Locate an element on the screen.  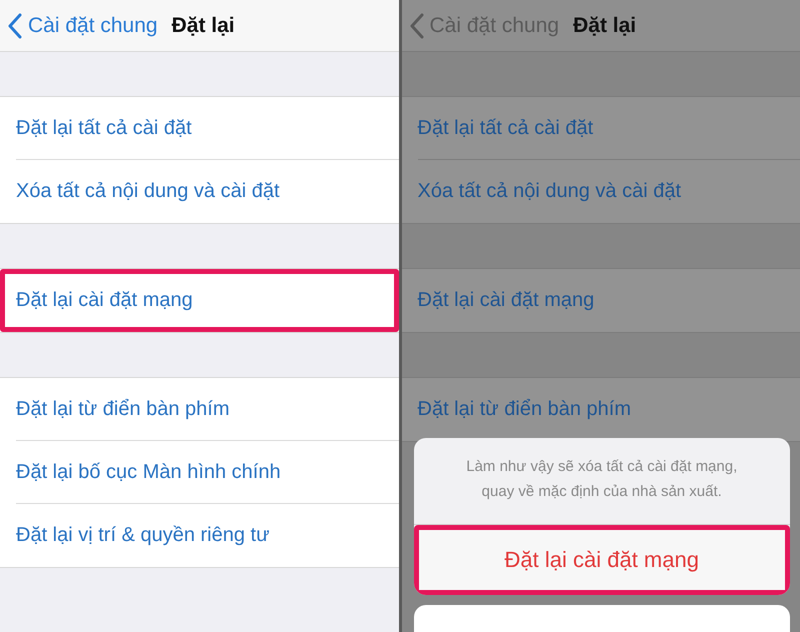
back-link: Cài đặt chung is located at coordinates (83, 25).